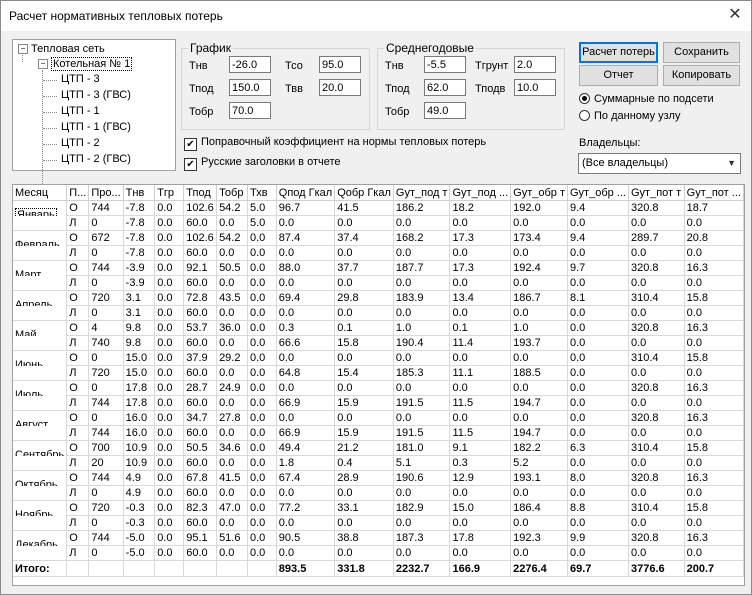 The image size is (752, 595). I want to click on tree-node-substation: ЦТП - 3 (ГВС), so click(96, 95).